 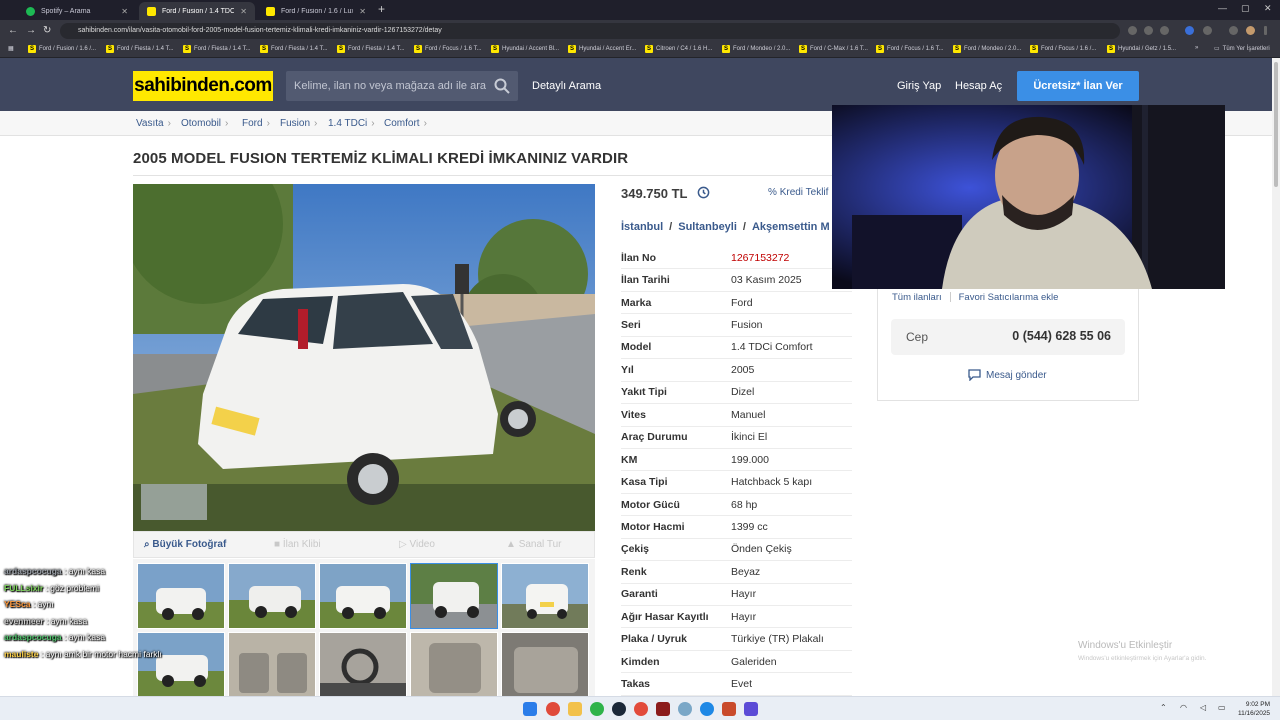 I want to click on detail-value: Dizel, so click(x=743, y=392).